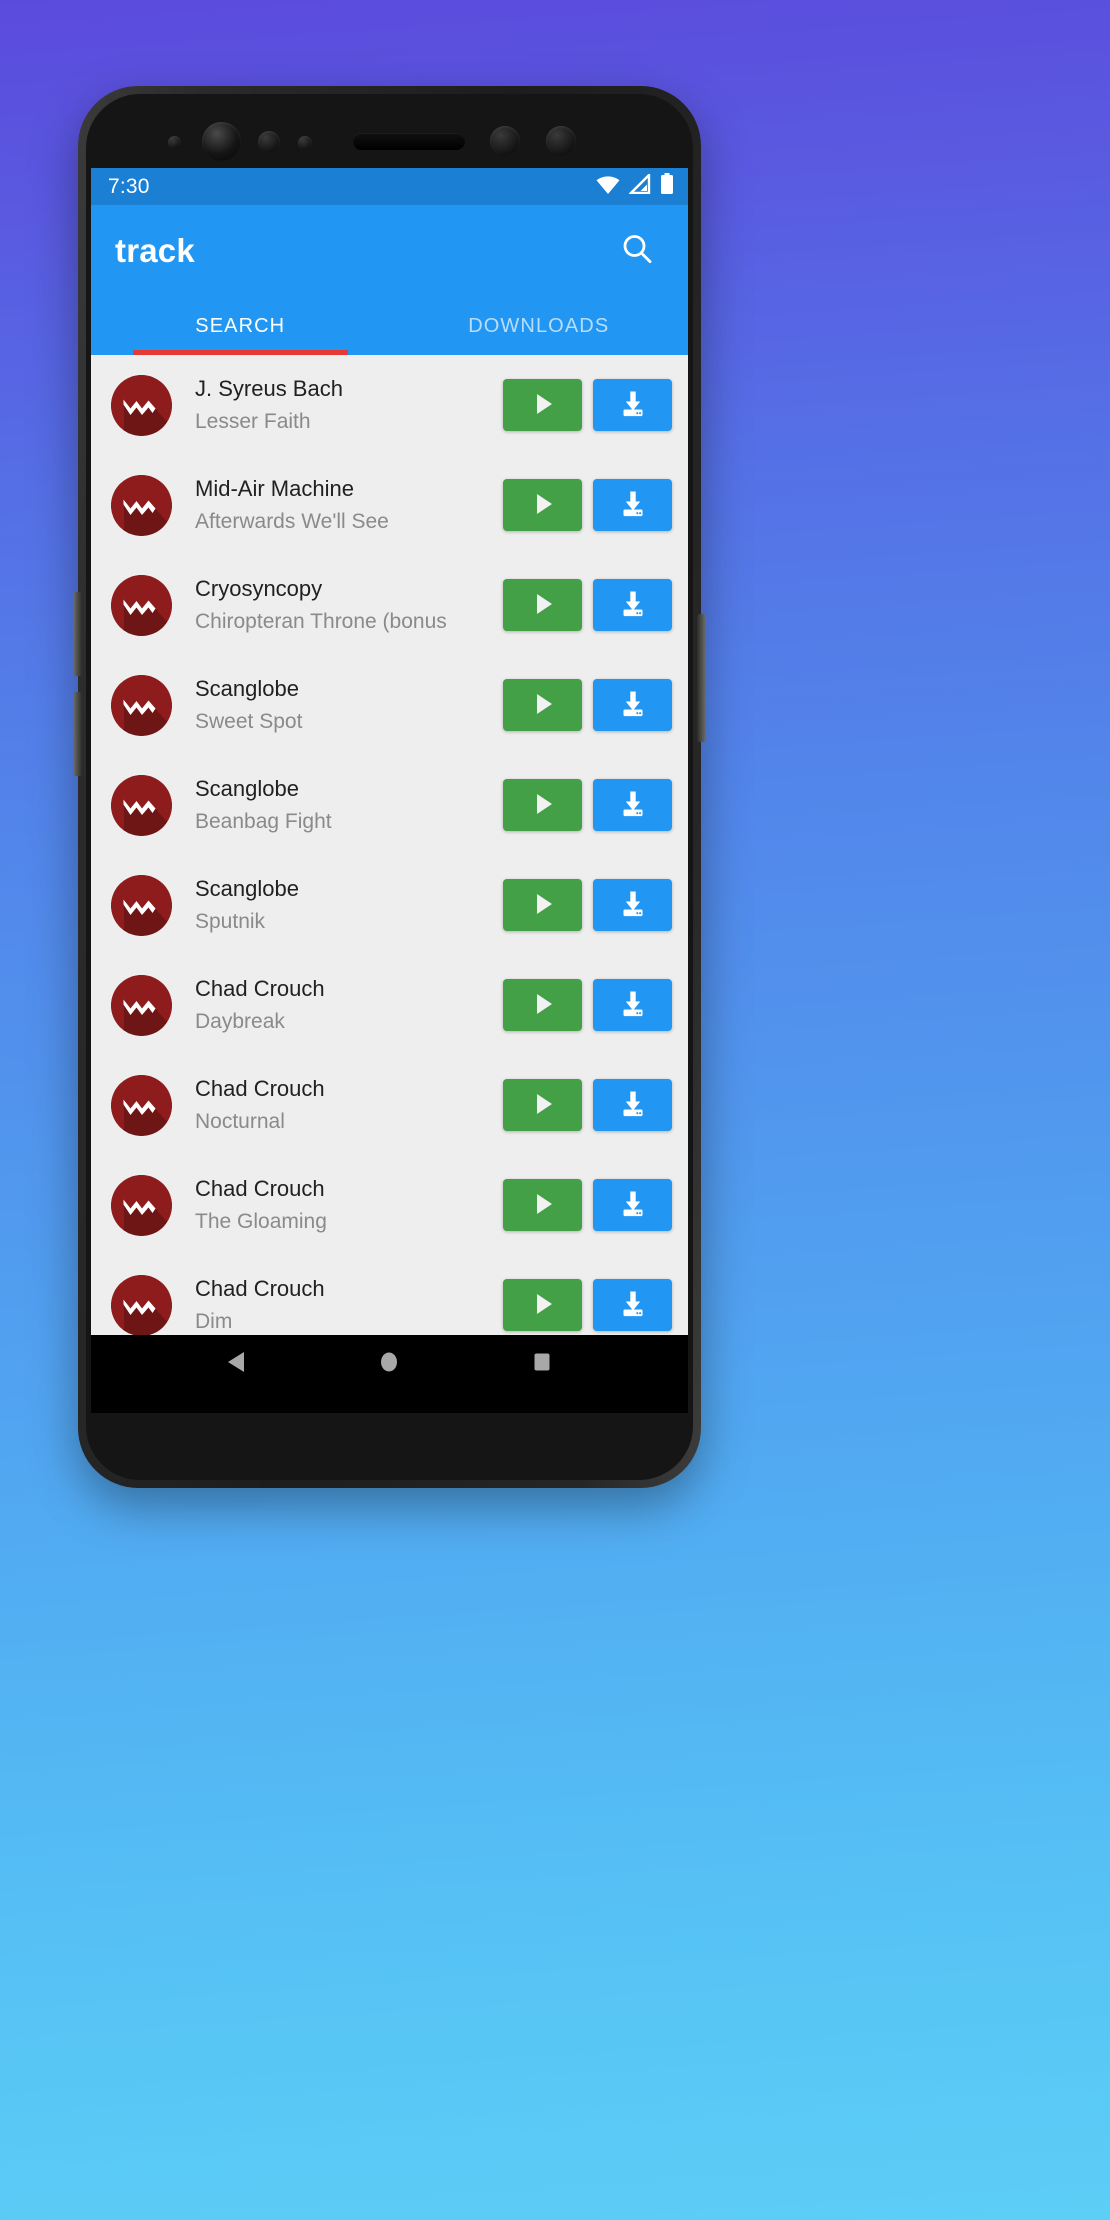  I want to click on track-meta: Scanglobe Sputnik, so click(349, 905).